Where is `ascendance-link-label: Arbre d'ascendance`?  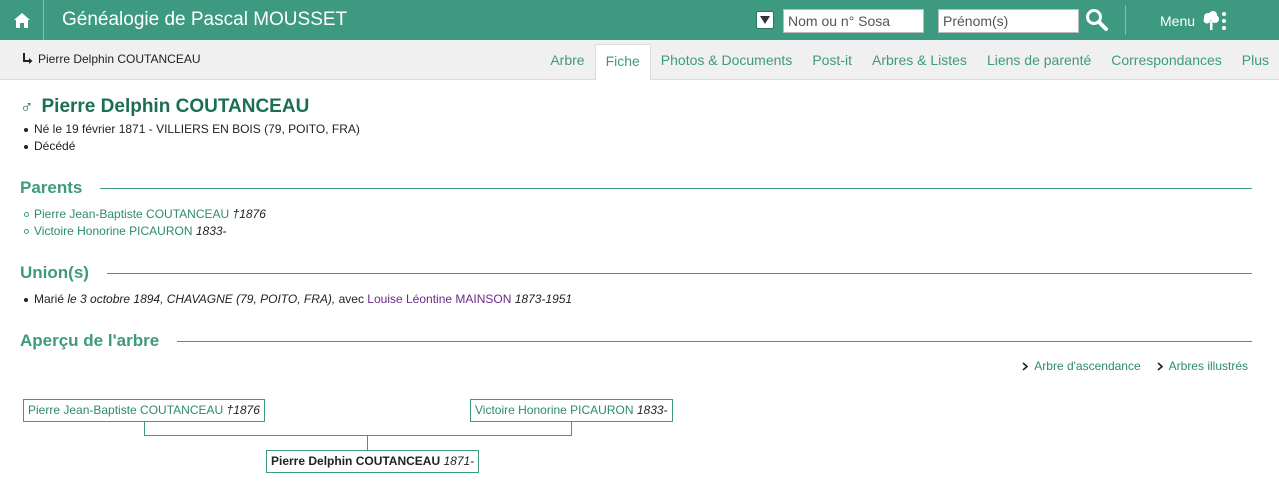 ascendance-link-label: Arbre d'ascendance is located at coordinates (1087, 366).